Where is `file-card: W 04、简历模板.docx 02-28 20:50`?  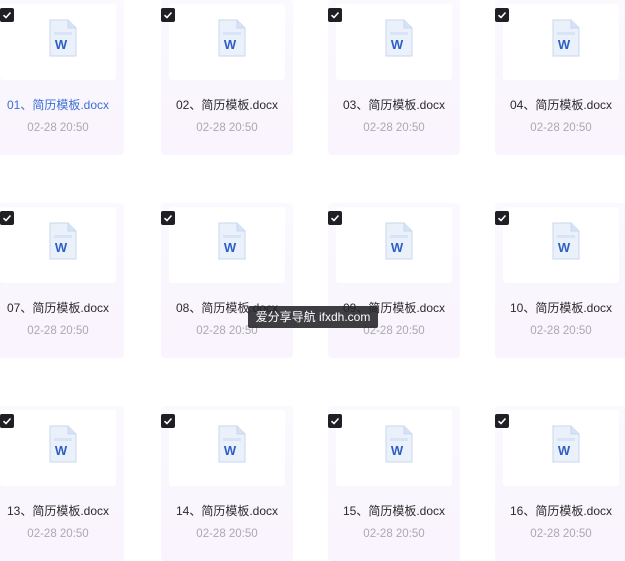
file-card: W 04、简历模板.docx 02-28 20:50 is located at coordinates (560, 77).